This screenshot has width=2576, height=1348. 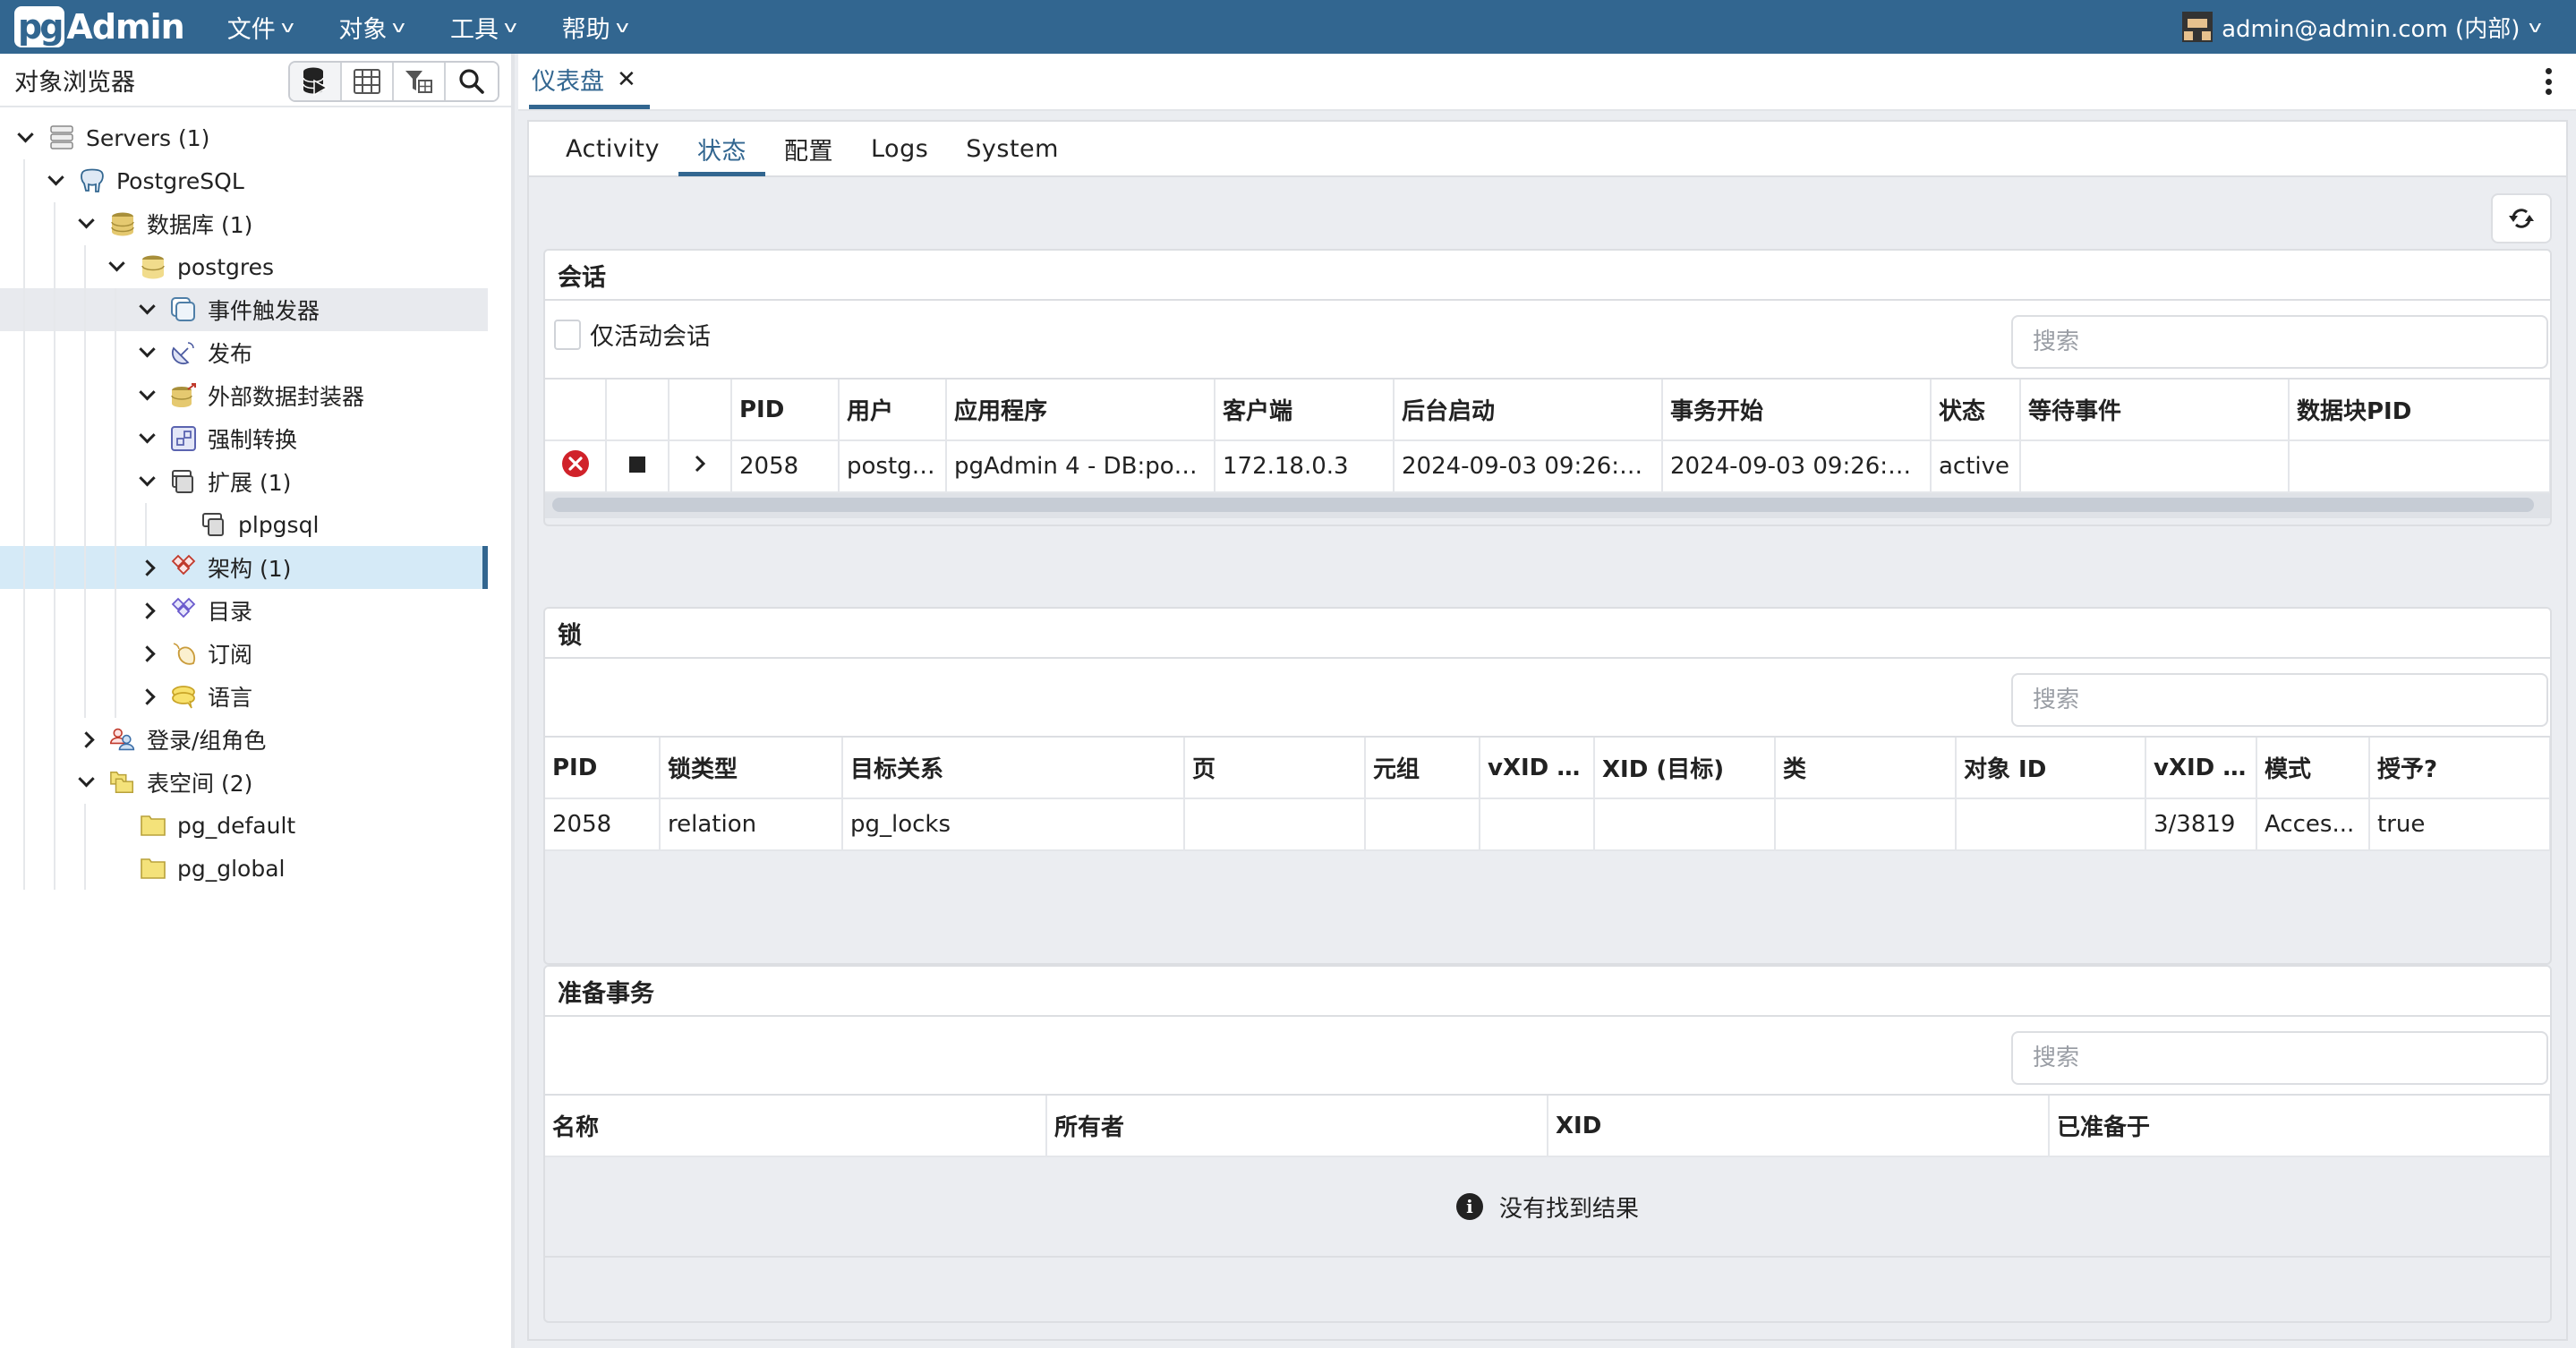 What do you see at coordinates (244, 438) in the screenshot?
I see `tree-item: 强制转换` at bounding box center [244, 438].